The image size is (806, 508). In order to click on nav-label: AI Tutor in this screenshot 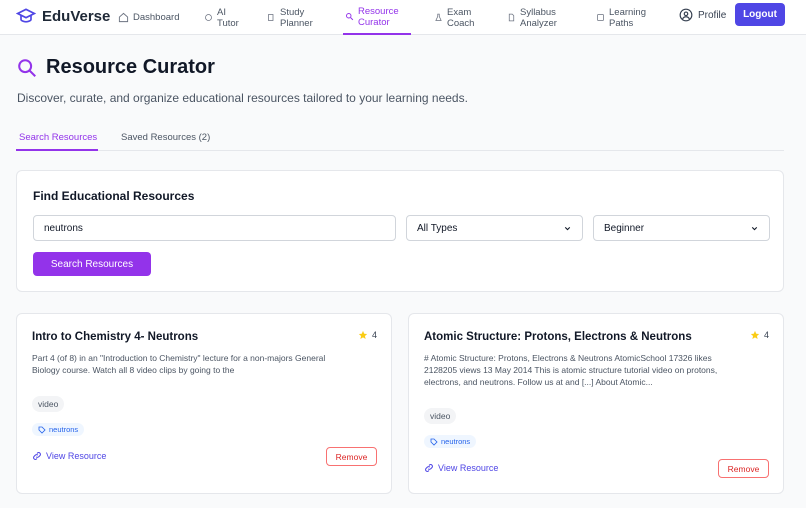, I will do `click(228, 17)`.